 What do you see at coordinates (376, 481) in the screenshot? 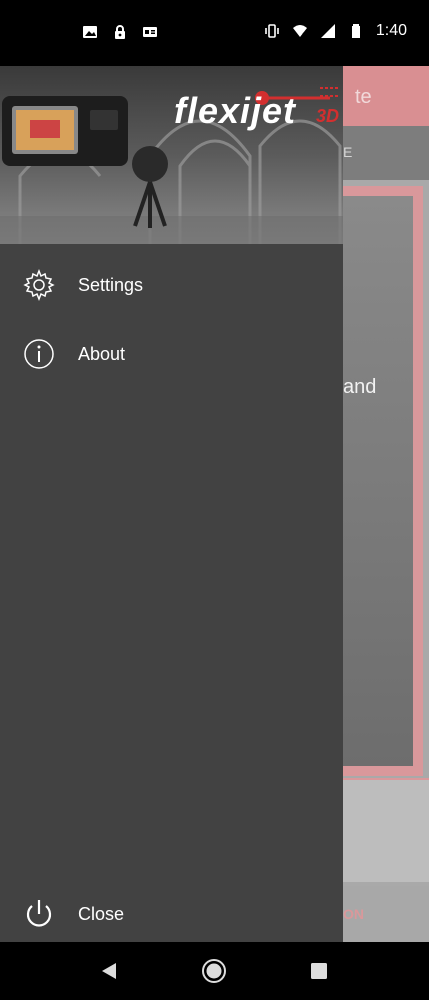
I see `background-card` at bounding box center [376, 481].